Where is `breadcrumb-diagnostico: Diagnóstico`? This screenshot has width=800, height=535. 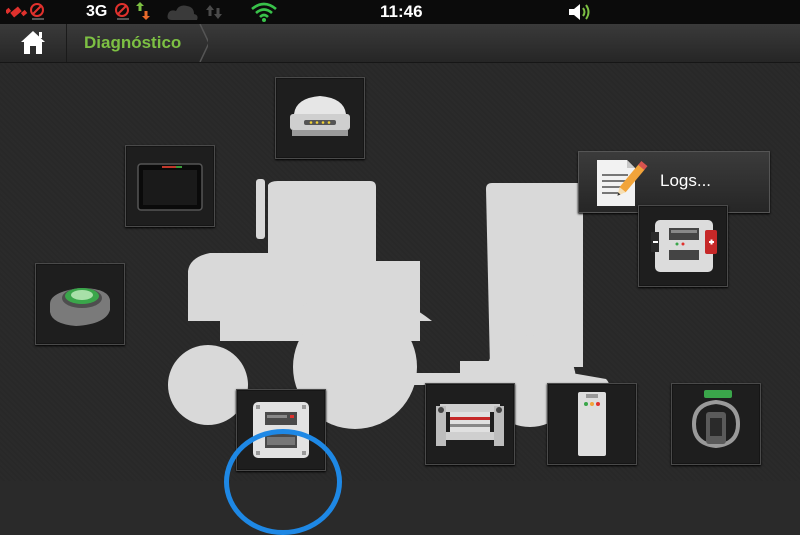
breadcrumb-diagnostico: Diagnóstico is located at coordinates (138, 43).